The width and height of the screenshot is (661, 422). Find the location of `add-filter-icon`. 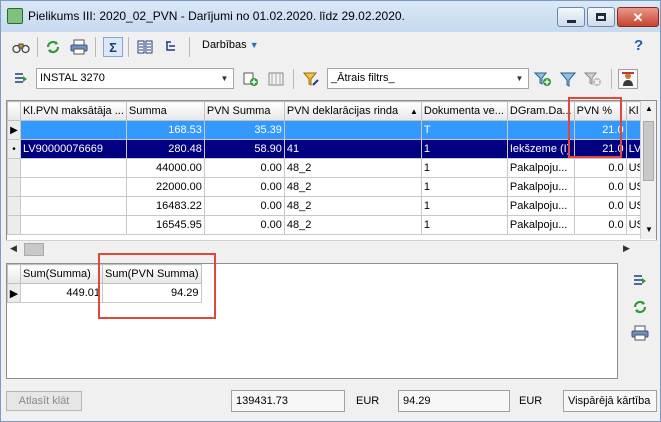

add-filter-icon is located at coordinates (543, 79).